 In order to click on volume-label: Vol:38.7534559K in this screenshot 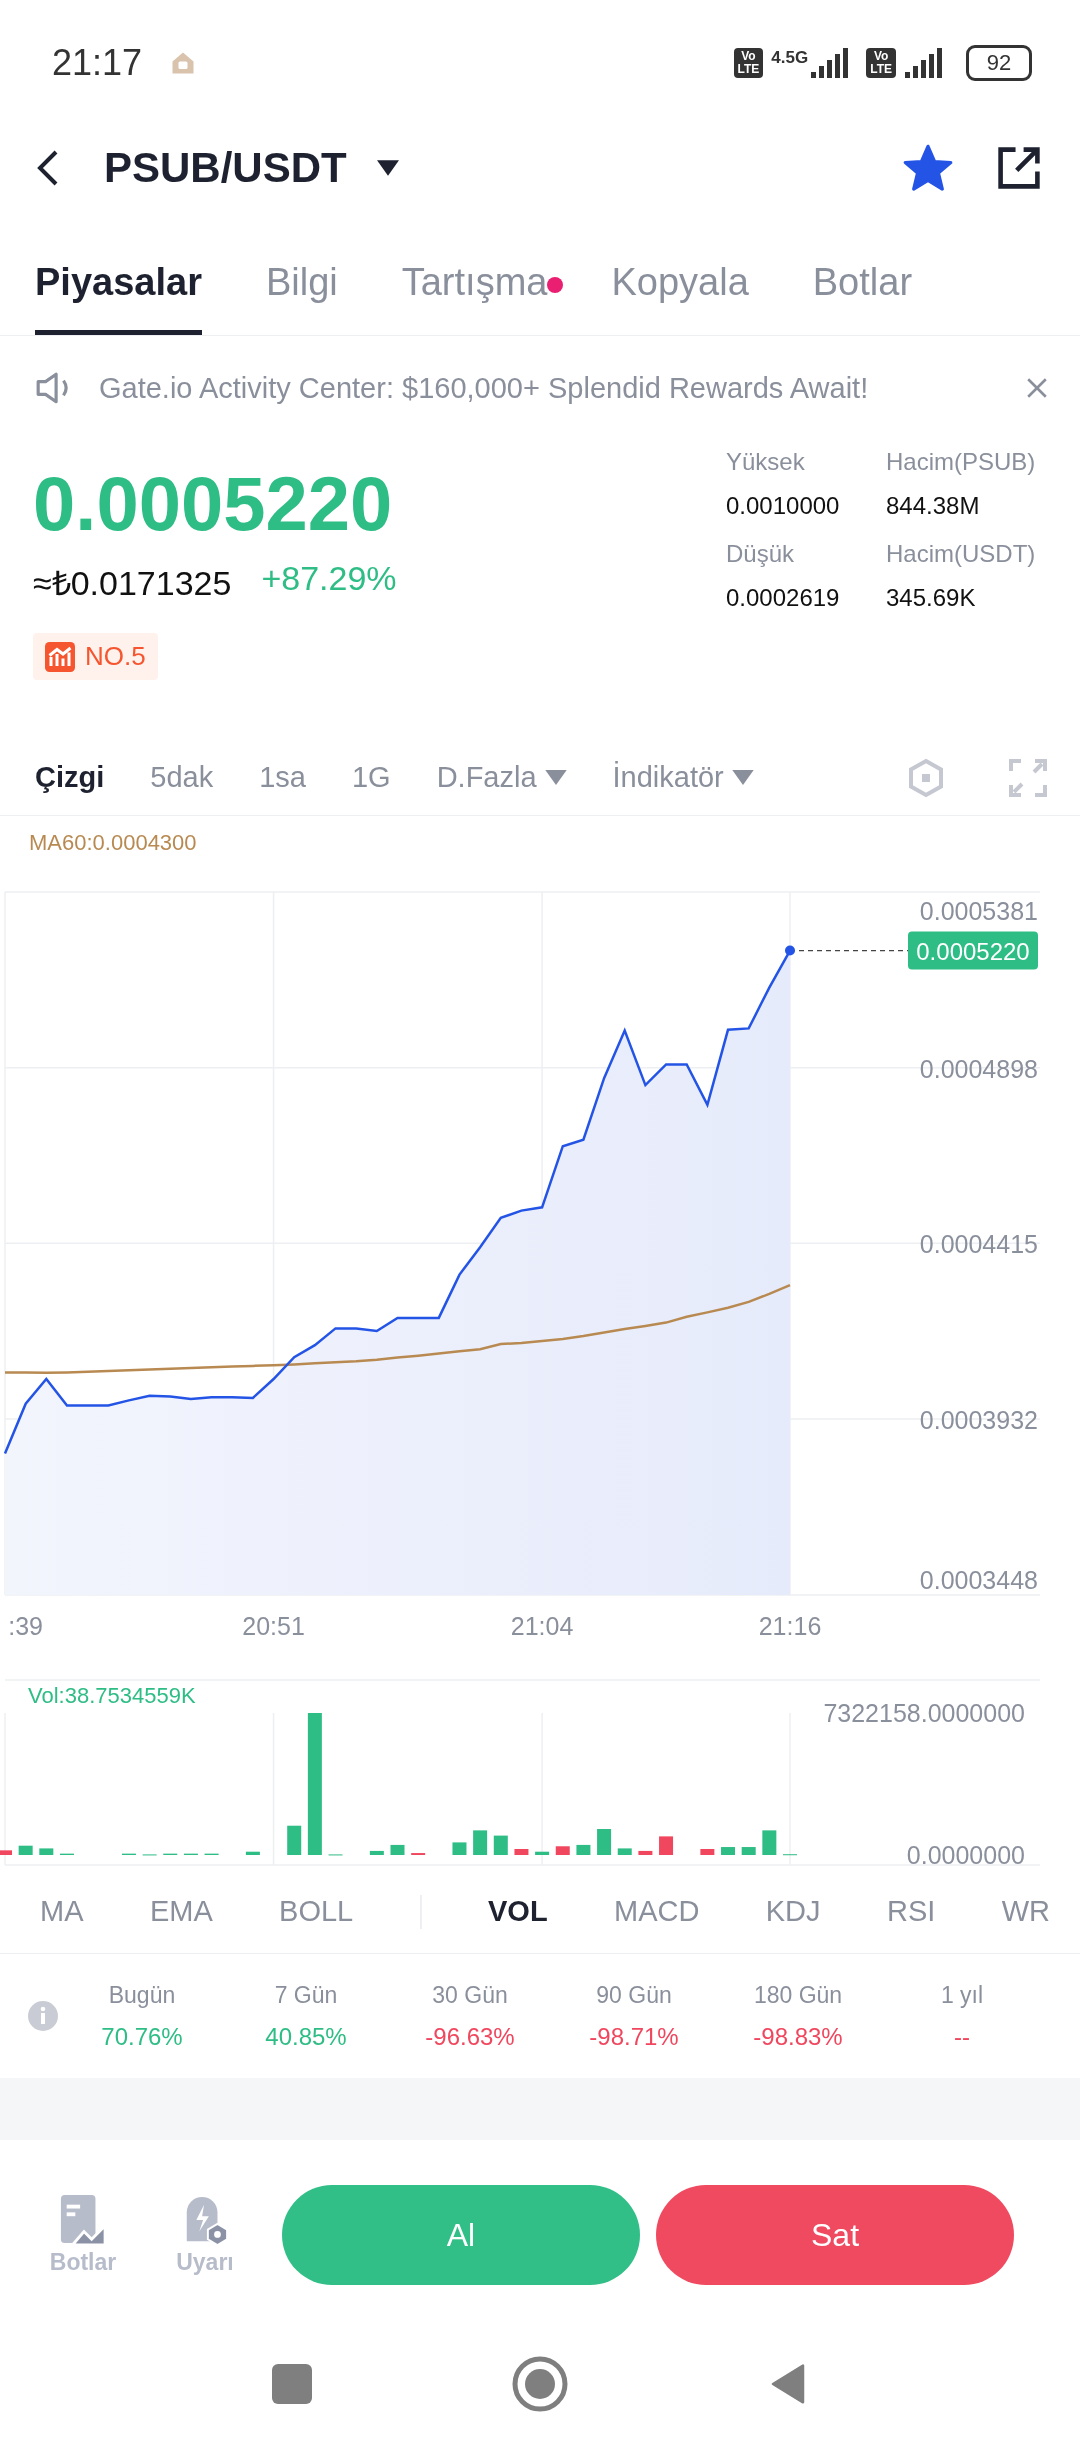, I will do `click(112, 1695)`.